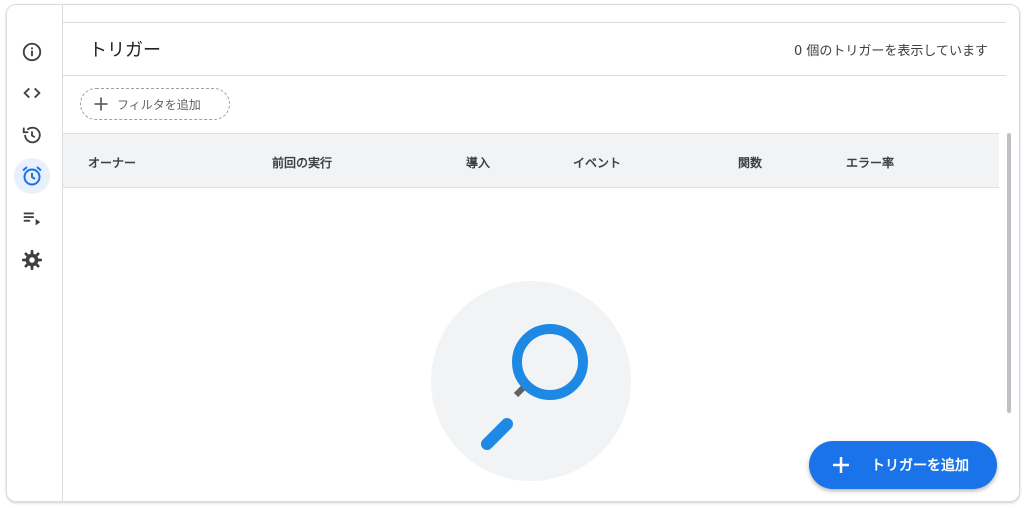 This screenshot has height=508, width=1024. Describe the element at coordinates (534, 49) in the screenshot. I see `page-header: トリガー 0 個のトリガーを表示しています` at that location.